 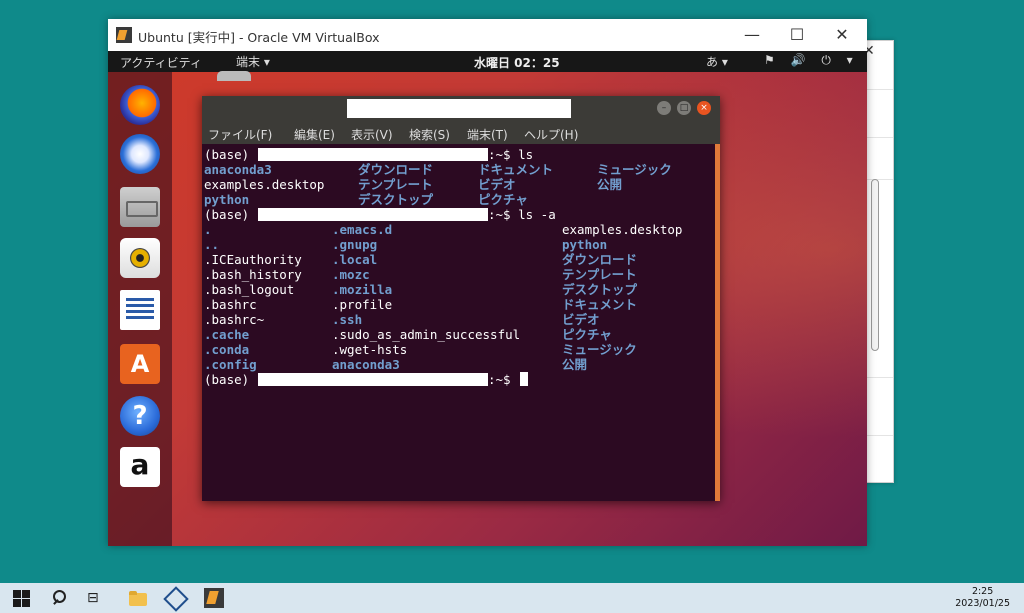 What do you see at coordinates (253, 61) in the screenshot?
I see `app-menu-terminal: 端末 ▾` at bounding box center [253, 61].